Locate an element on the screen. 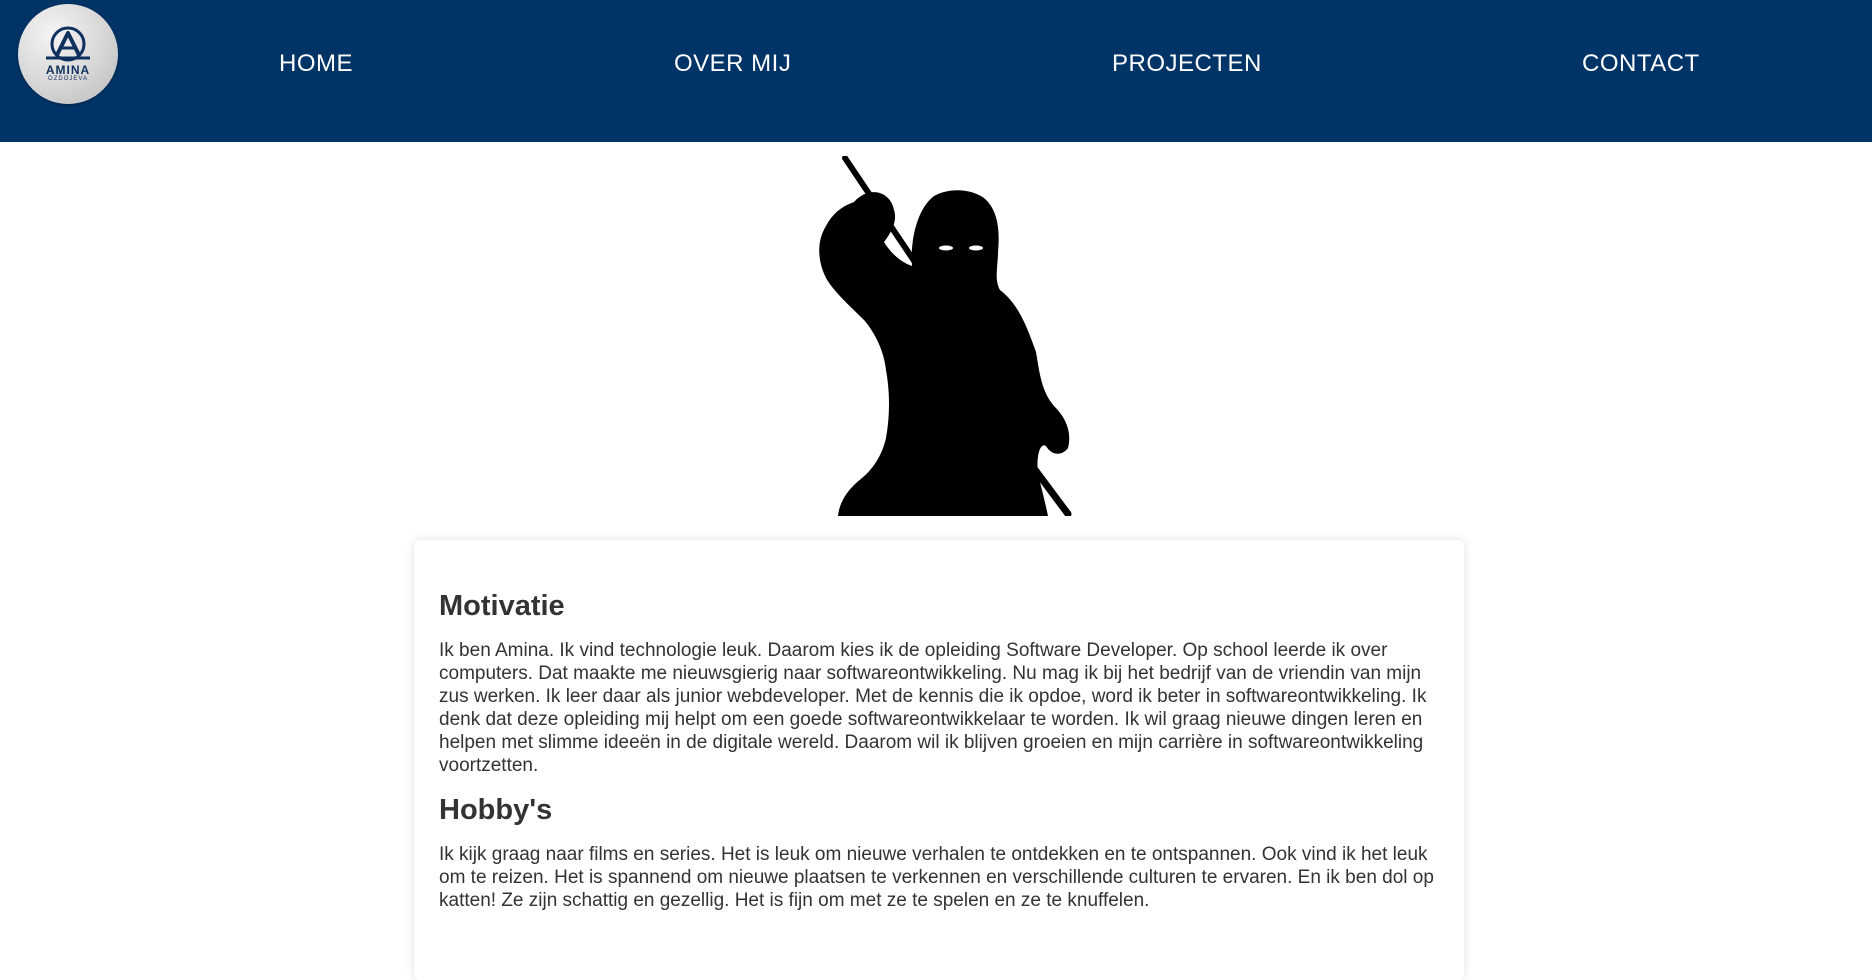  nav-link-projecten: PROJECTEN is located at coordinates (1187, 64).